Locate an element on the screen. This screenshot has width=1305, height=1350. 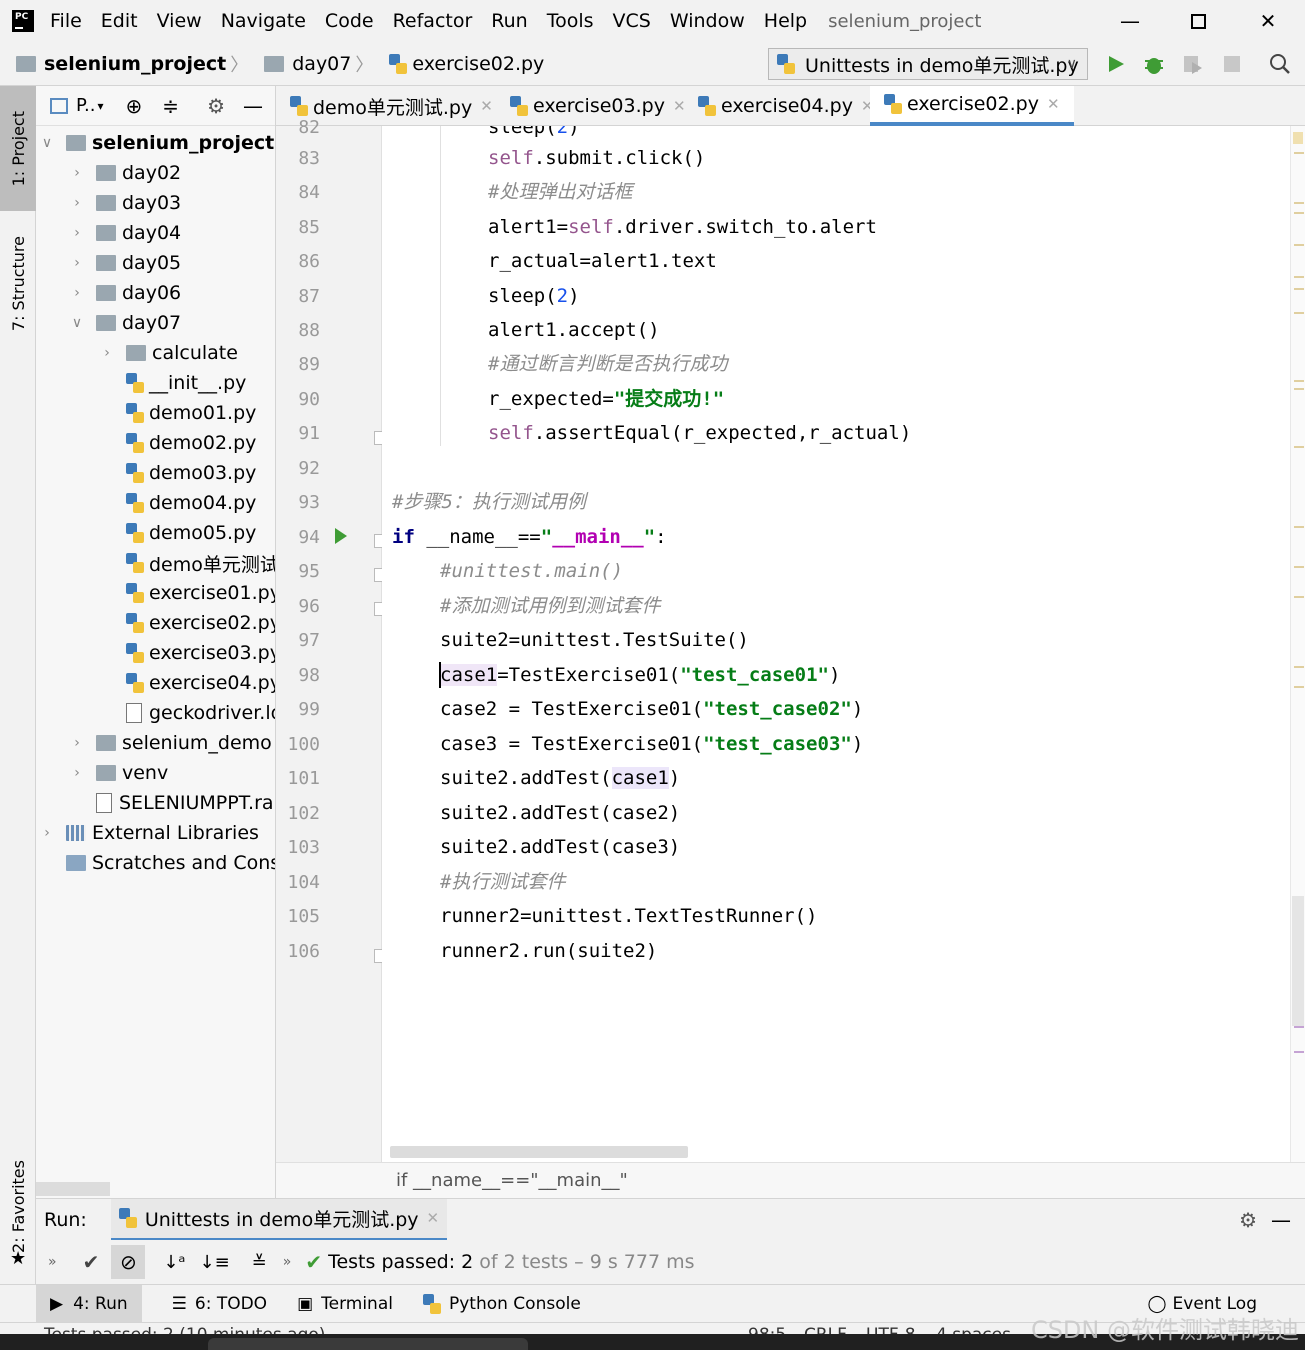
horizontal-scrollbar is located at coordinates (539, 1152).